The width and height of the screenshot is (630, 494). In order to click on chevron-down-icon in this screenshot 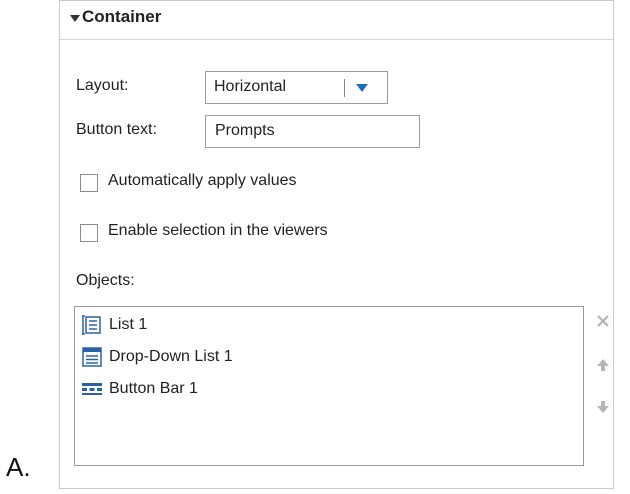, I will do `click(362, 88)`.